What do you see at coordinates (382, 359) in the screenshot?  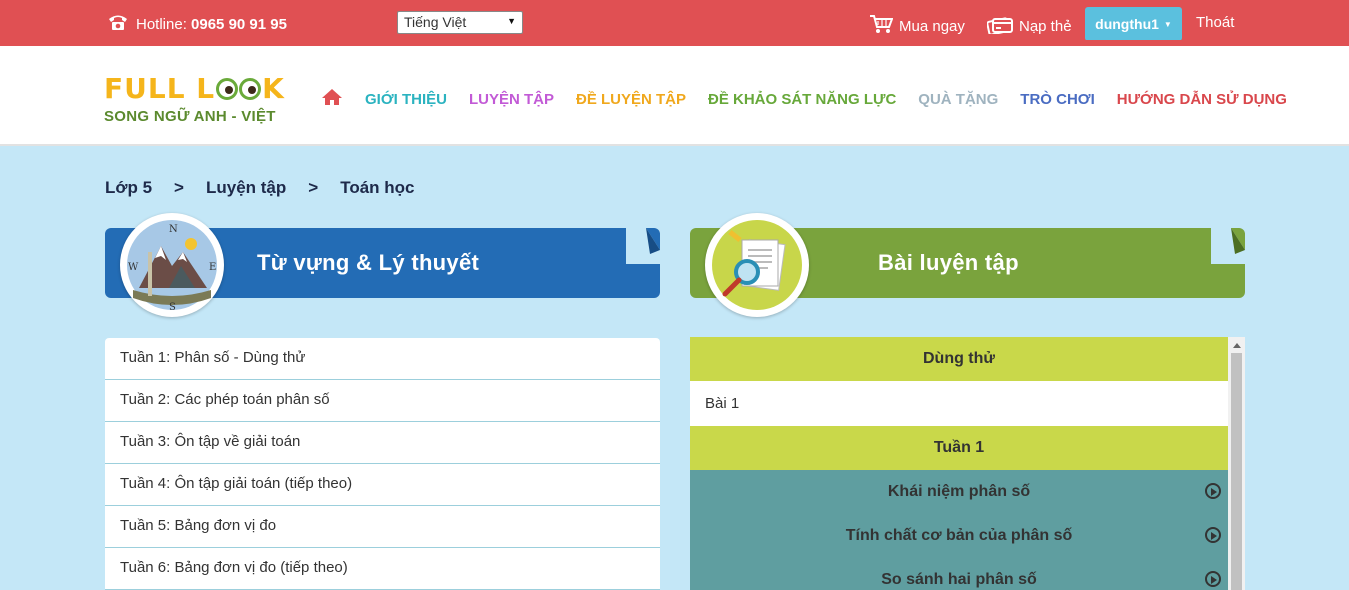 I see `list-item: Tuần 1: Phân số - Dùng thử` at bounding box center [382, 359].